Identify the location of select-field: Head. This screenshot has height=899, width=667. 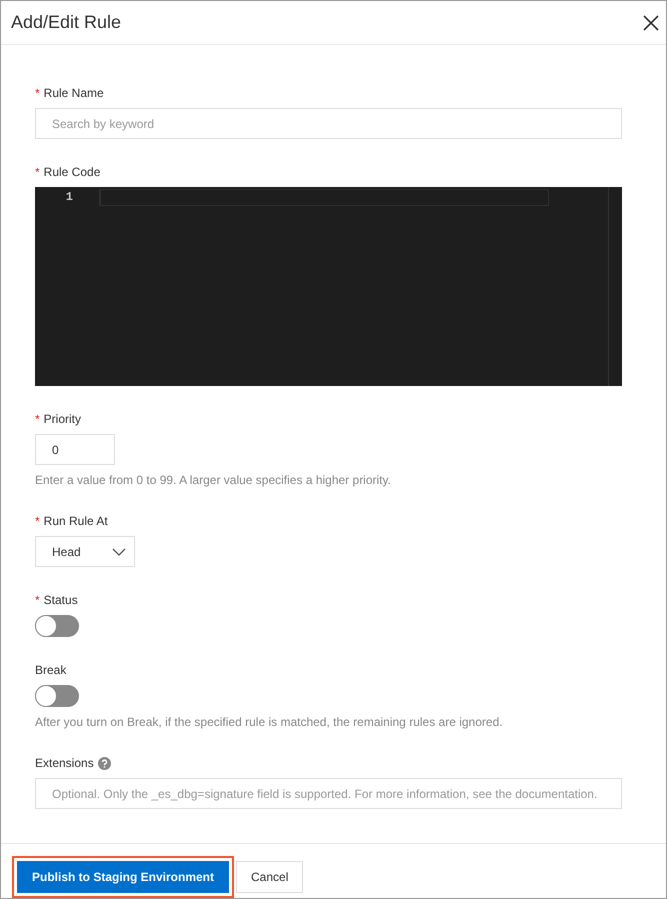
(85, 551).